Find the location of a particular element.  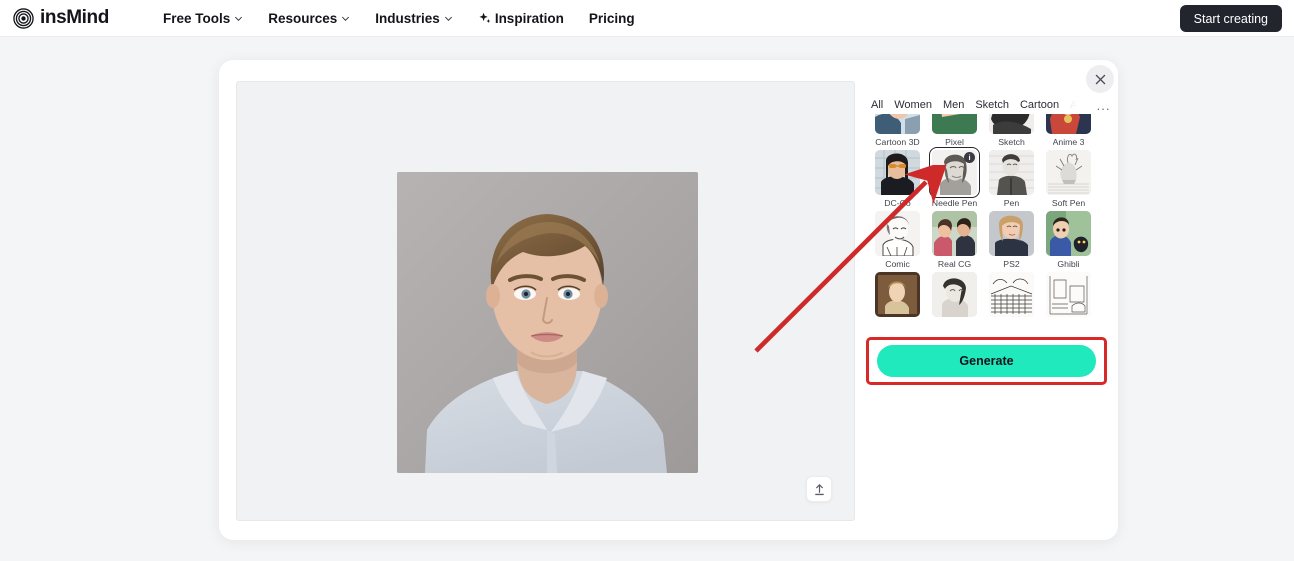

style-cell-anime-3: Anime 3 is located at coordinates (1068, 130).